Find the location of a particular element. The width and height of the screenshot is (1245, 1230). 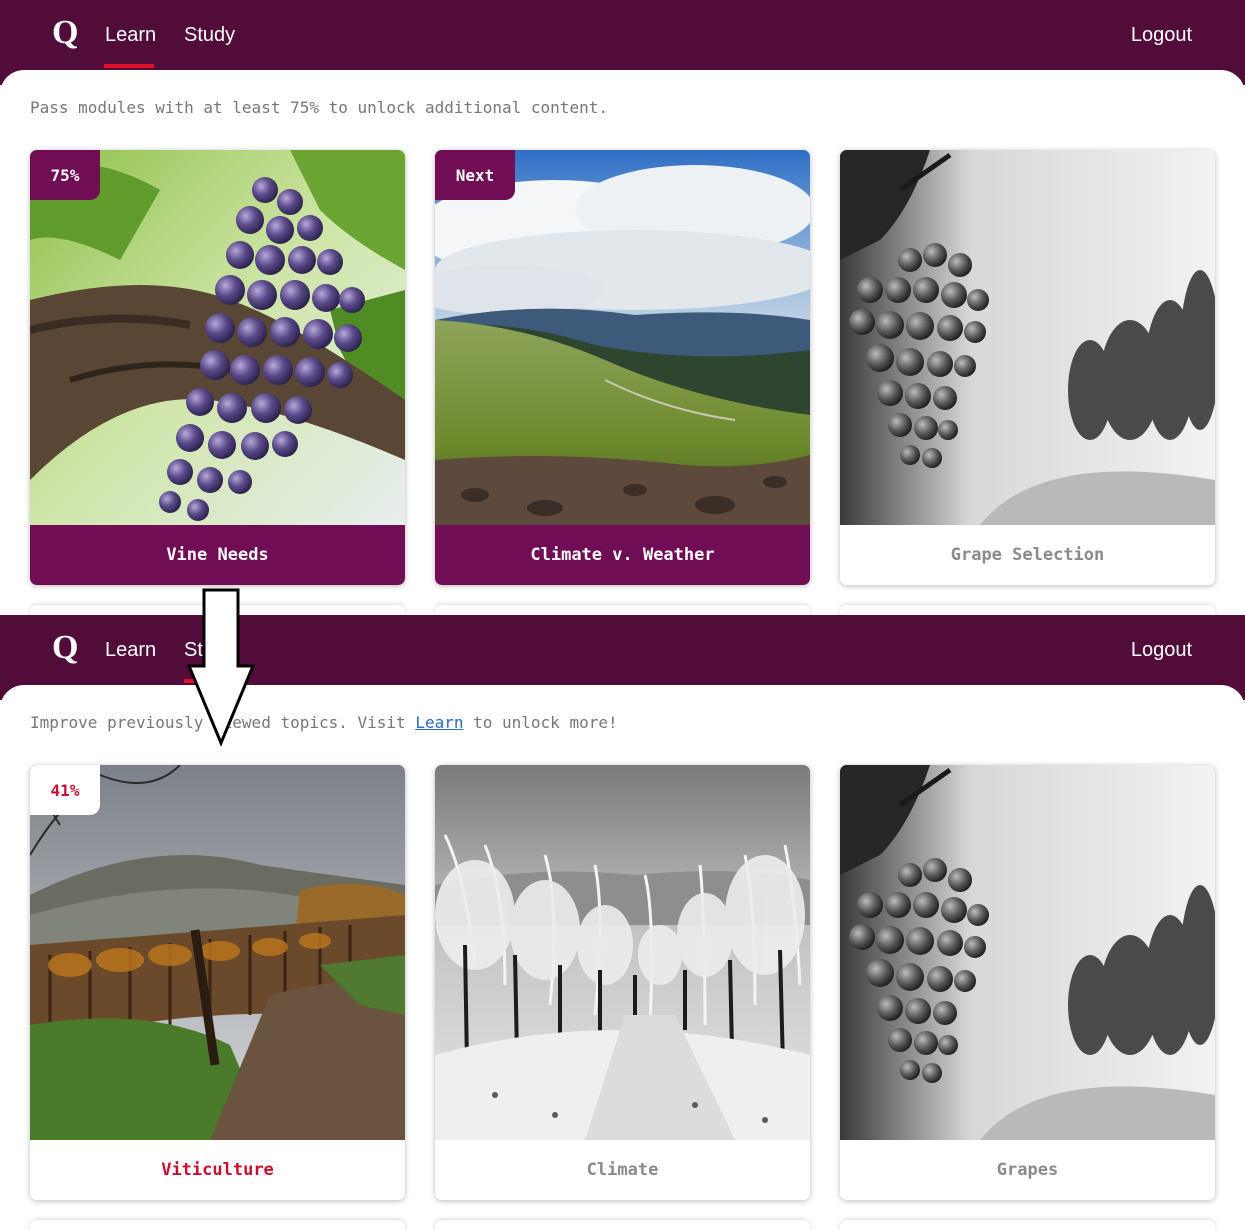

mountain-landscape-photo is located at coordinates (622, 337).